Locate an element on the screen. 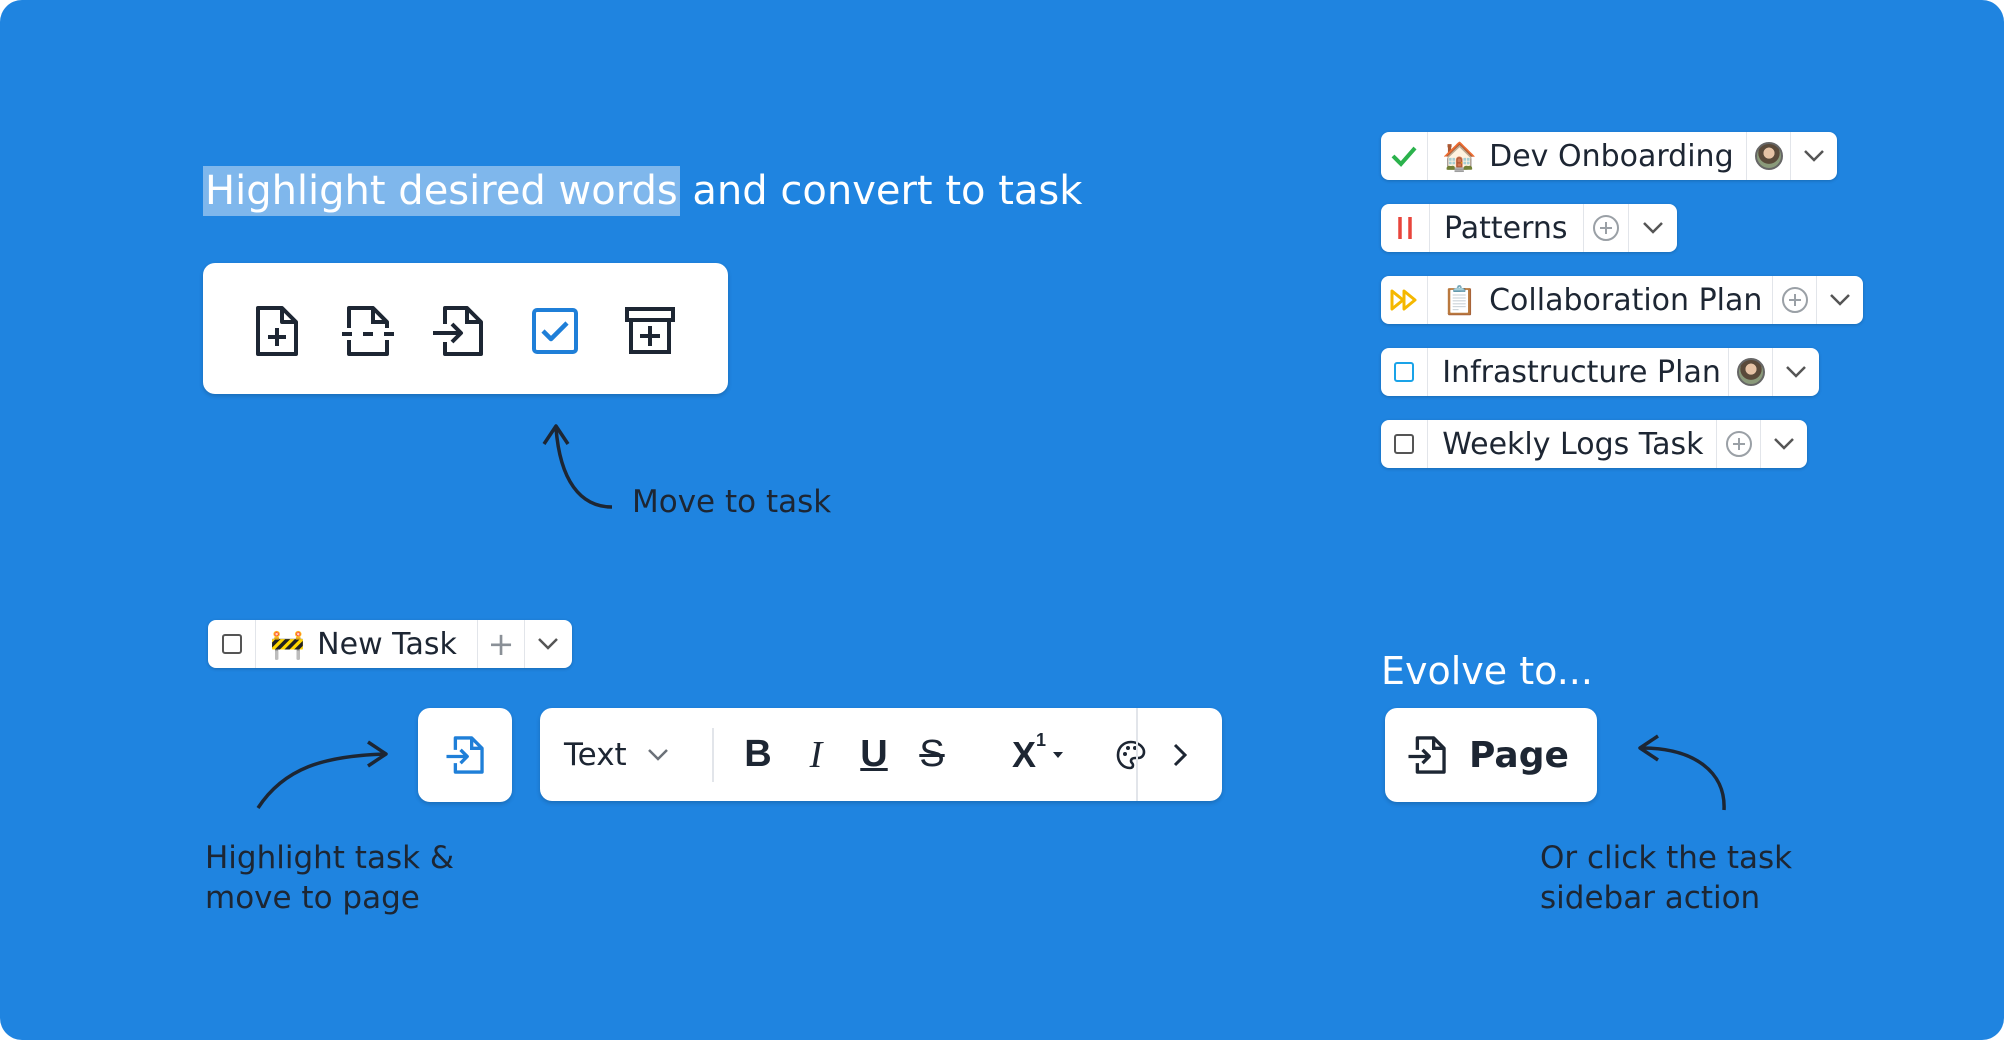  underline-icon: U is located at coordinates (874, 754).